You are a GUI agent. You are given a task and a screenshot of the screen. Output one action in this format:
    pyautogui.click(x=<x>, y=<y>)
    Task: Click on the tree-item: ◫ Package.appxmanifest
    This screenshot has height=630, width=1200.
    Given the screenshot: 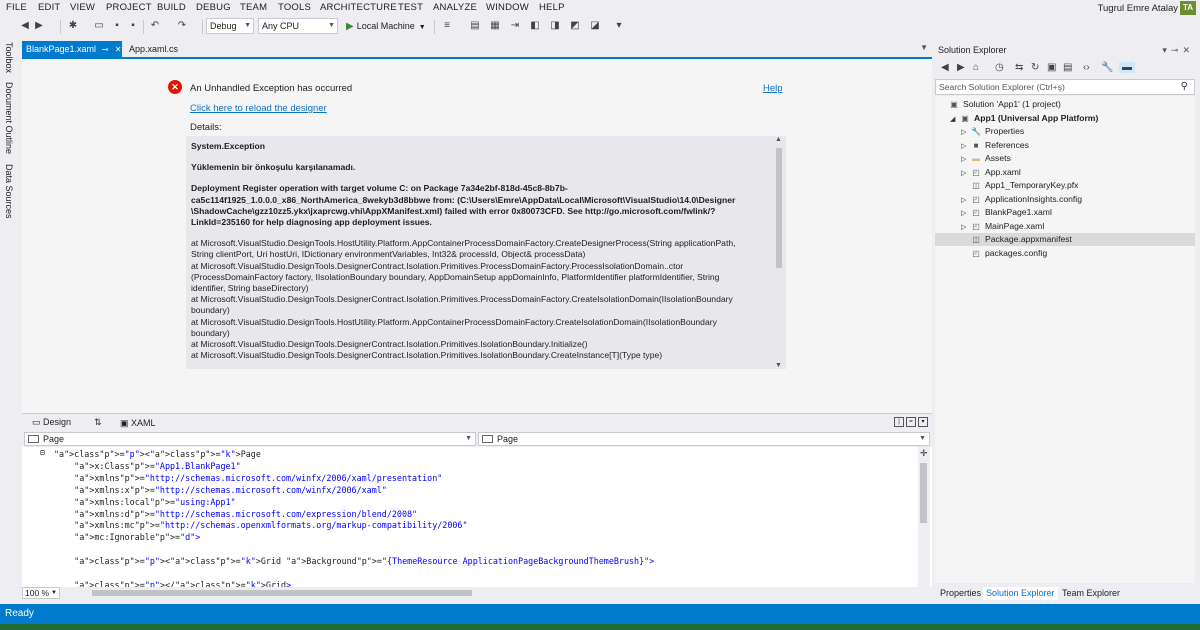 What is the action you would take?
    pyautogui.click(x=1065, y=239)
    